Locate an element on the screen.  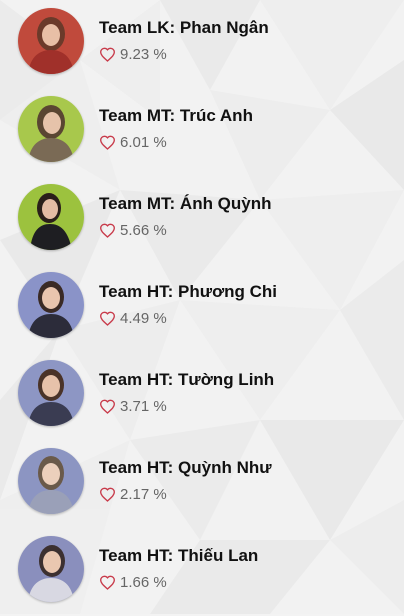
list-item: Team MT: Ánh Quỳnh 5.66 % is located at coordinates (202, 220).